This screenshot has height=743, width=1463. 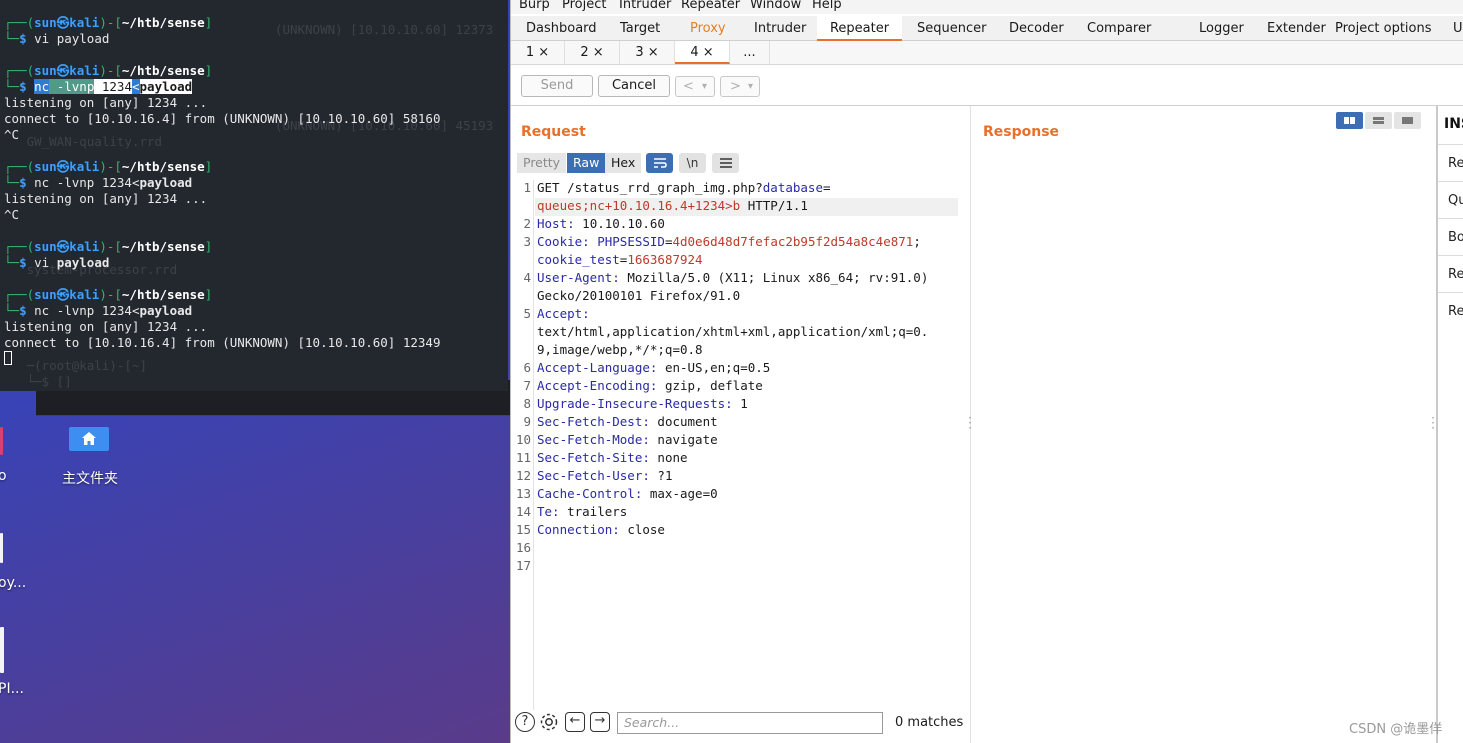 What do you see at coordinates (710, 6) in the screenshot?
I see `menu-repeater: Repeater` at bounding box center [710, 6].